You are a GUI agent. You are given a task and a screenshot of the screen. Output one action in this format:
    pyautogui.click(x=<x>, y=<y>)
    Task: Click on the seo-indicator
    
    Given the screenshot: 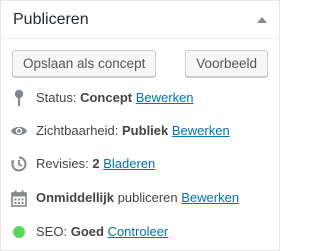 What is the action you would take?
    pyautogui.click(x=19, y=232)
    